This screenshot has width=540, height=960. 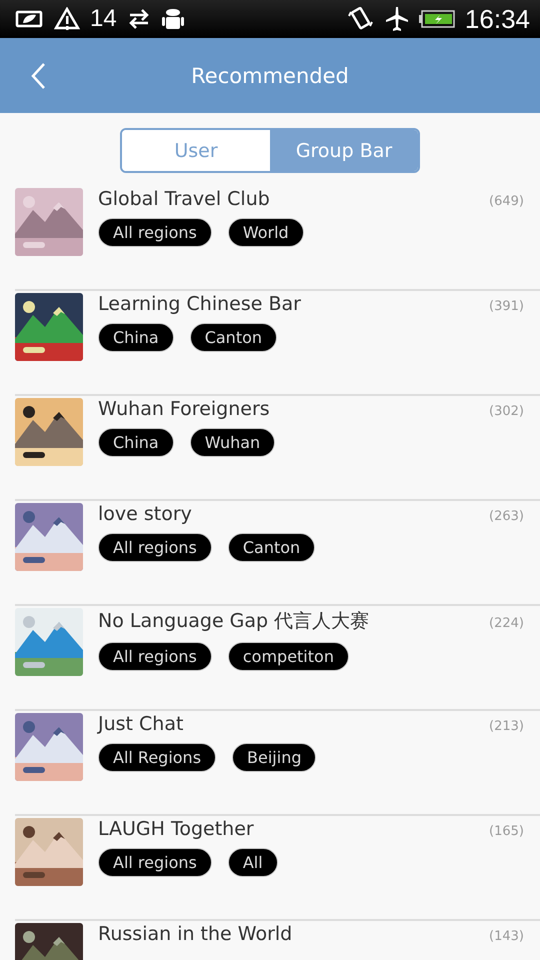 I want to click on group-name: Russian in the World, so click(x=195, y=934).